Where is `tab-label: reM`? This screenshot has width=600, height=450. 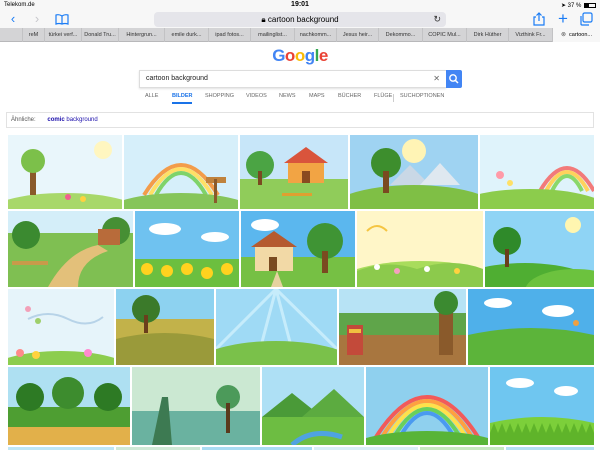
tab-label: reM is located at coordinates (33, 35).